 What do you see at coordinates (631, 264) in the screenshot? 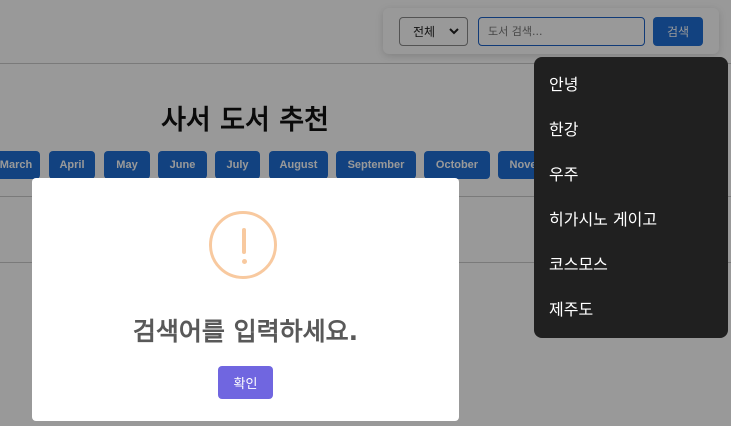
I see `suggestion-item: 코스모스` at bounding box center [631, 264].